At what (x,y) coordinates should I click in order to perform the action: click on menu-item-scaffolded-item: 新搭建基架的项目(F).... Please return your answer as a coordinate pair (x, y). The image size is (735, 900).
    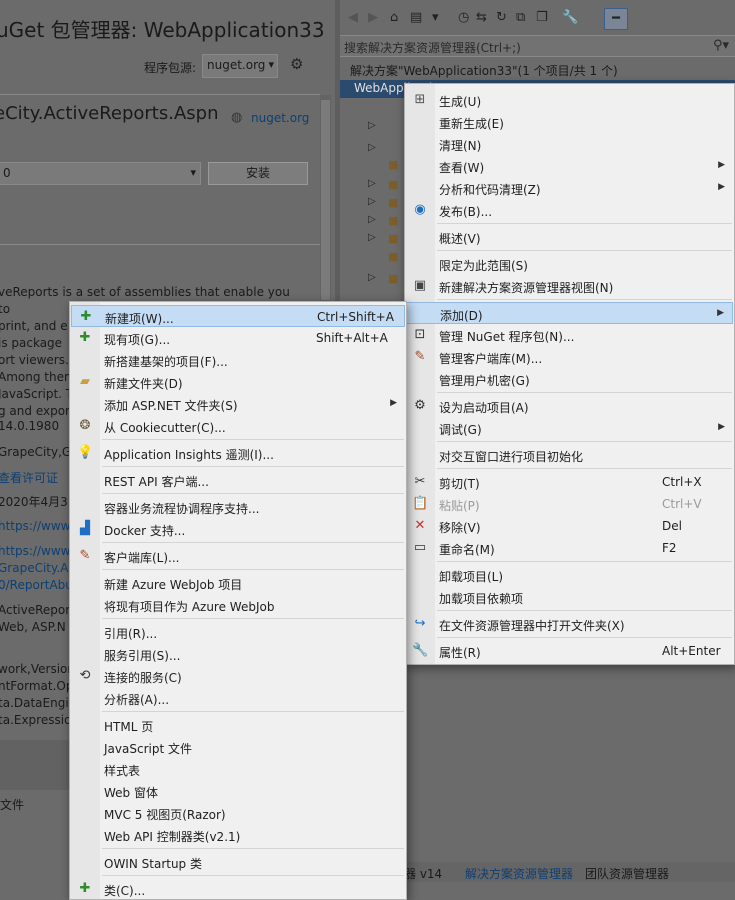
    Looking at the image, I should click on (238, 360).